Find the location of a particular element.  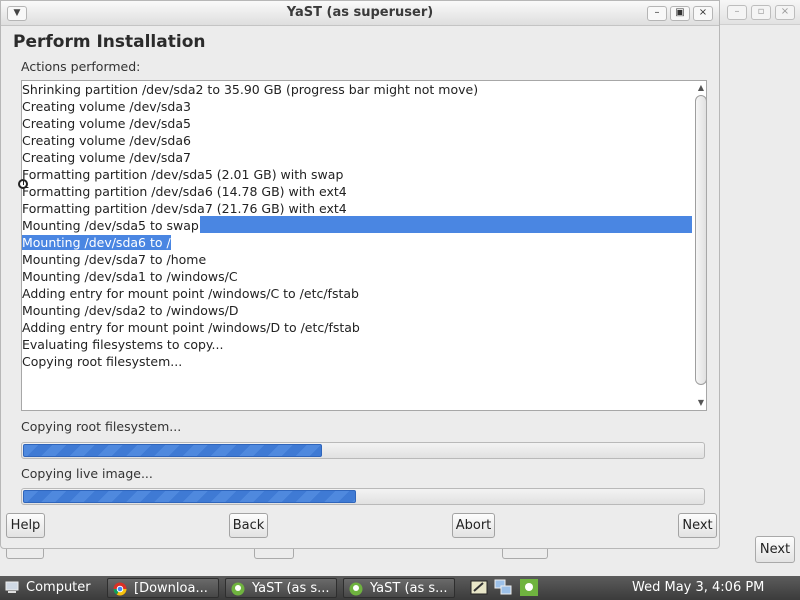

list-item-selected: Mounting /dev/sda6 to / is located at coordinates (96, 242).